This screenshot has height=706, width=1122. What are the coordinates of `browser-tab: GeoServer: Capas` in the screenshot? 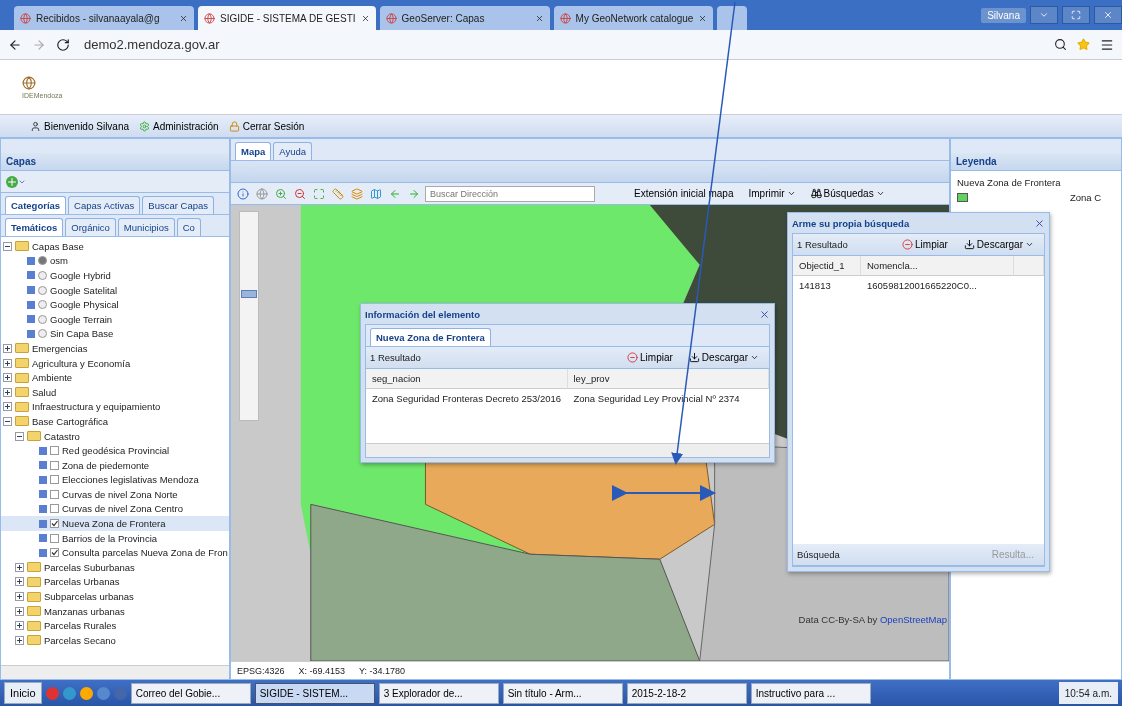 It's located at (464, 18).